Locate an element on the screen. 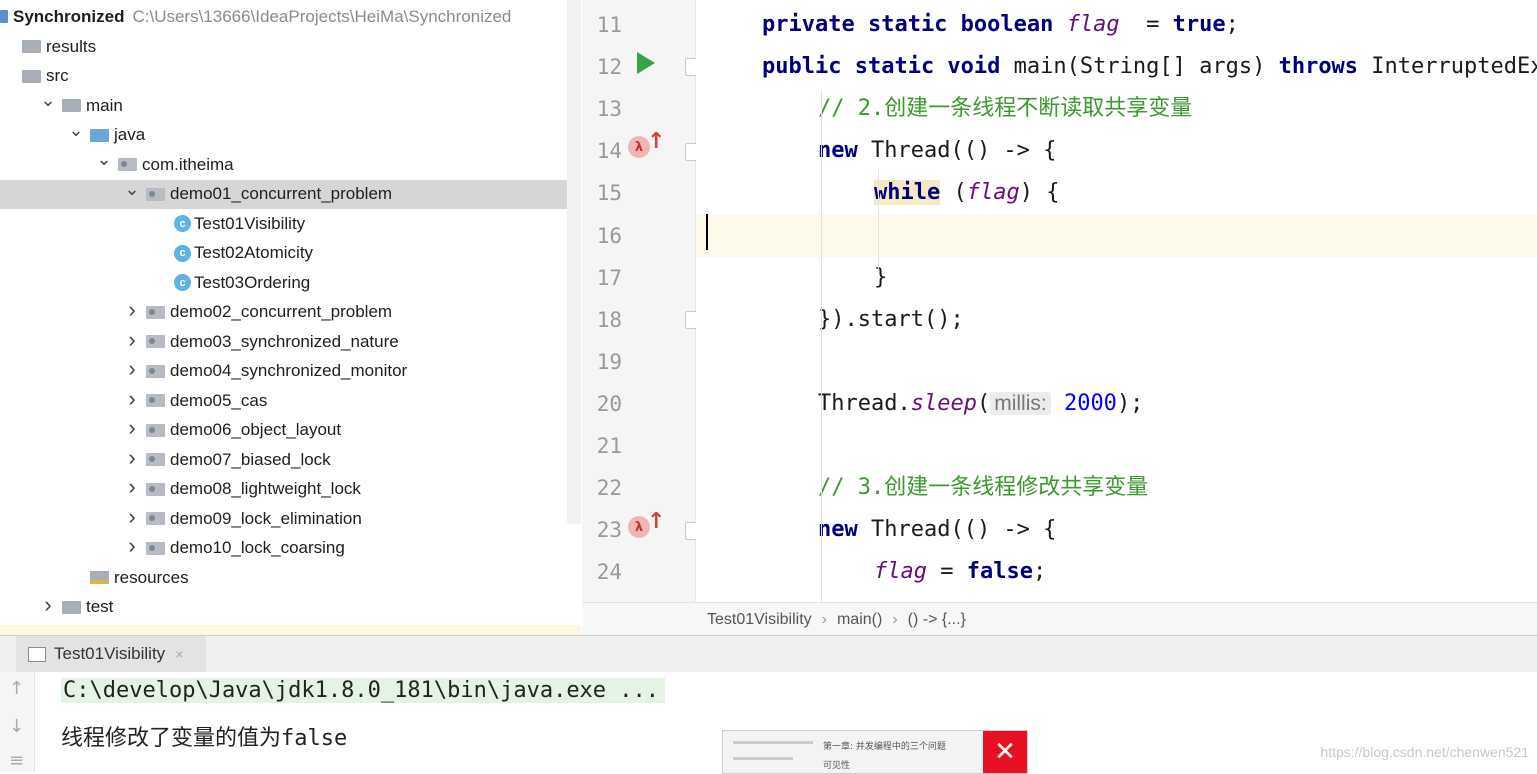 This screenshot has height=774, width=1537. line-number: 15 is located at coordinates (609, 193).